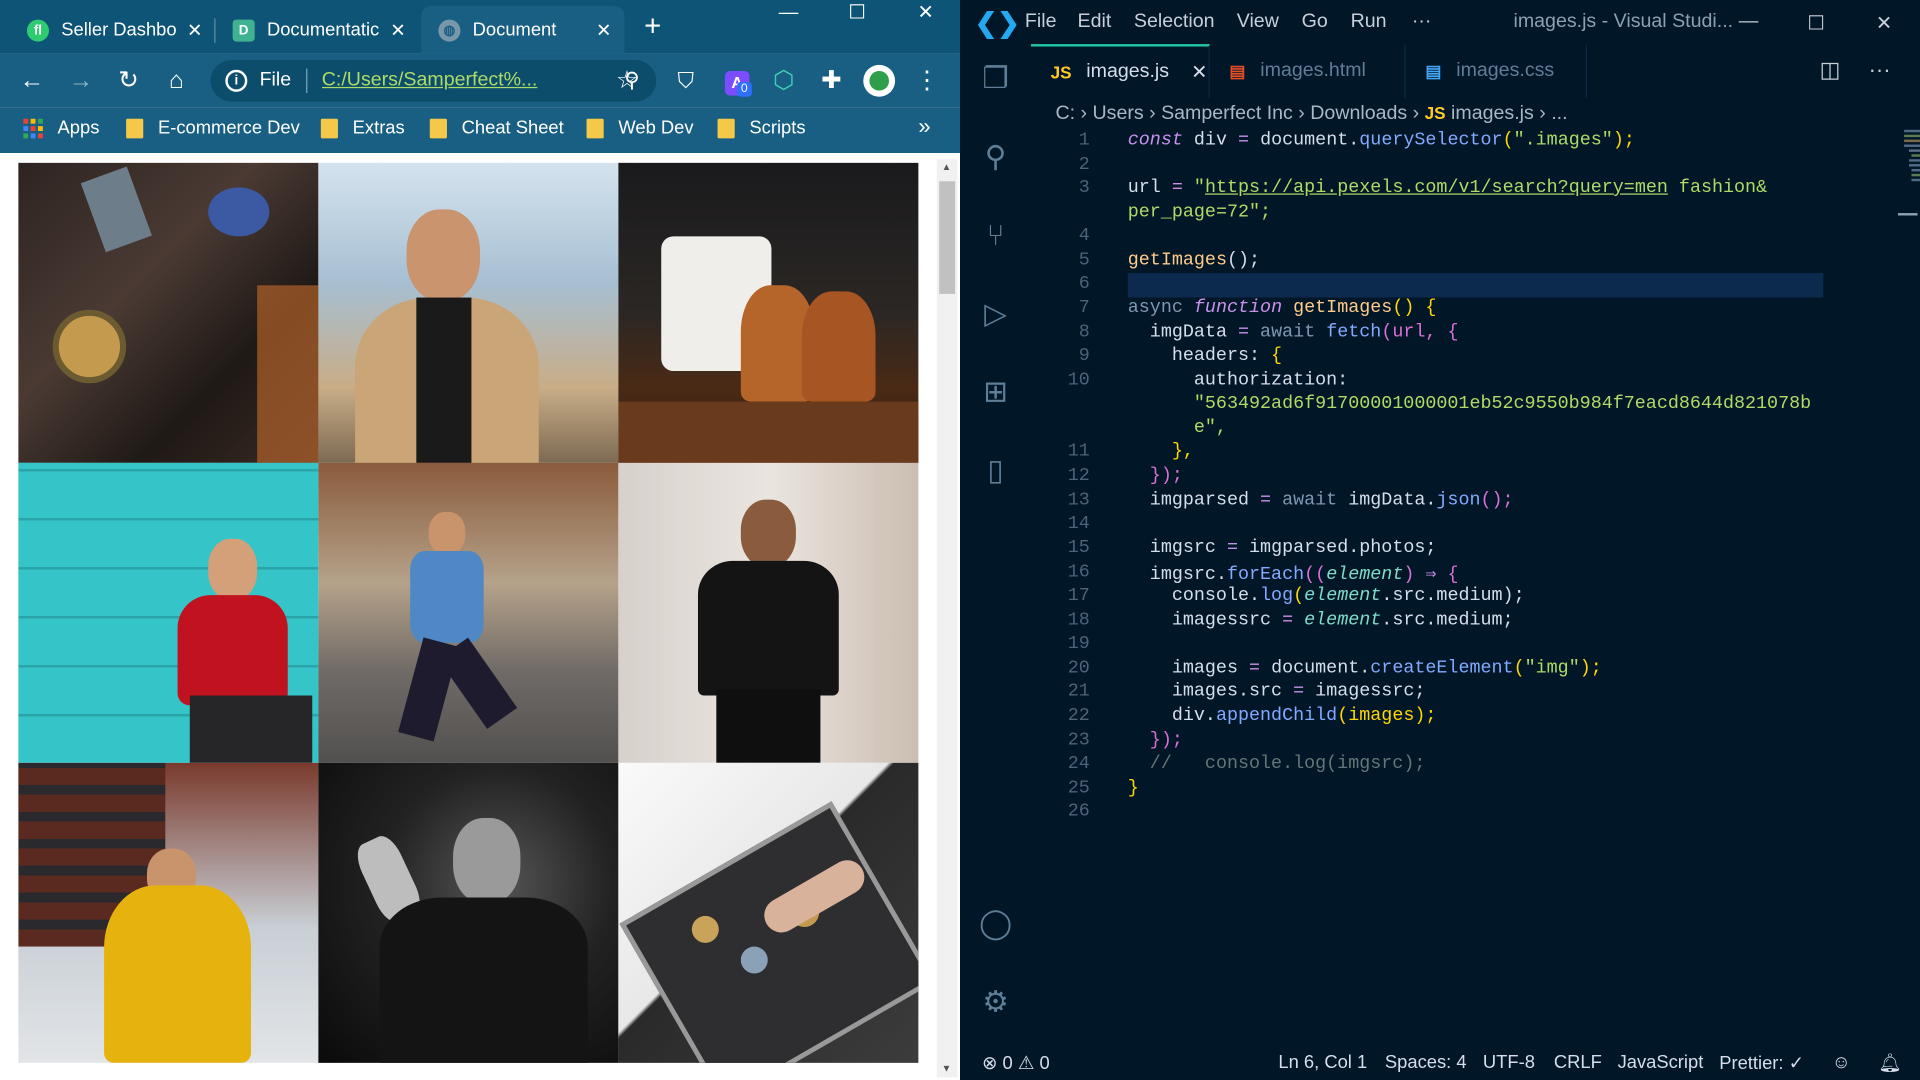 The image size is (1920, 1080). What do you see at coordinates (1841, 1062) in the screenshot?
I see `feedback-icon: ☺` at bounding box center [1841, 1062].